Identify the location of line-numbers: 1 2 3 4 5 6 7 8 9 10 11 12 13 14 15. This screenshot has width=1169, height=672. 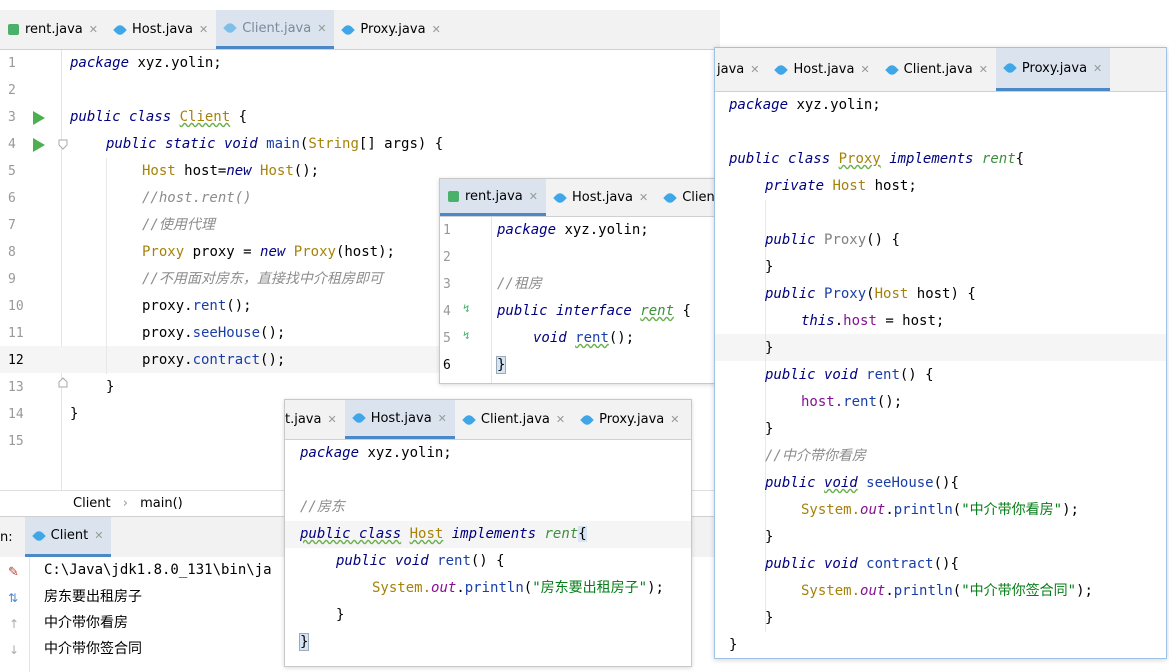
(16, 252).